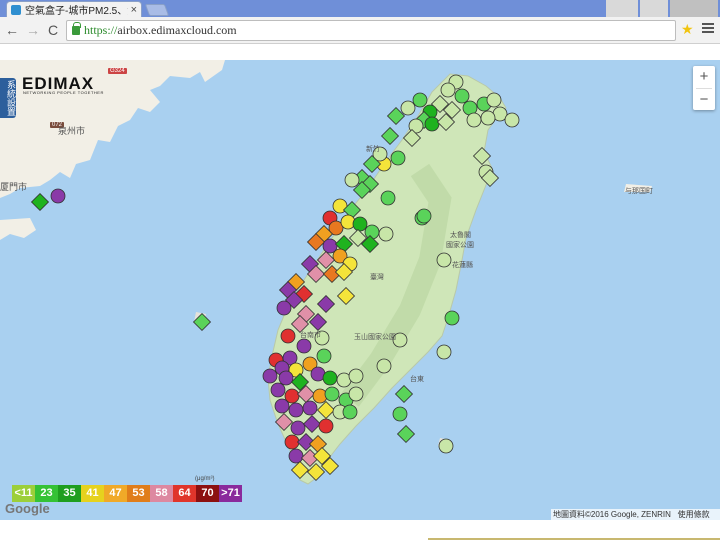  Describe the element at coordinates (460, 245) in the screenshot. I see `place-label: 國家公園` at that location.